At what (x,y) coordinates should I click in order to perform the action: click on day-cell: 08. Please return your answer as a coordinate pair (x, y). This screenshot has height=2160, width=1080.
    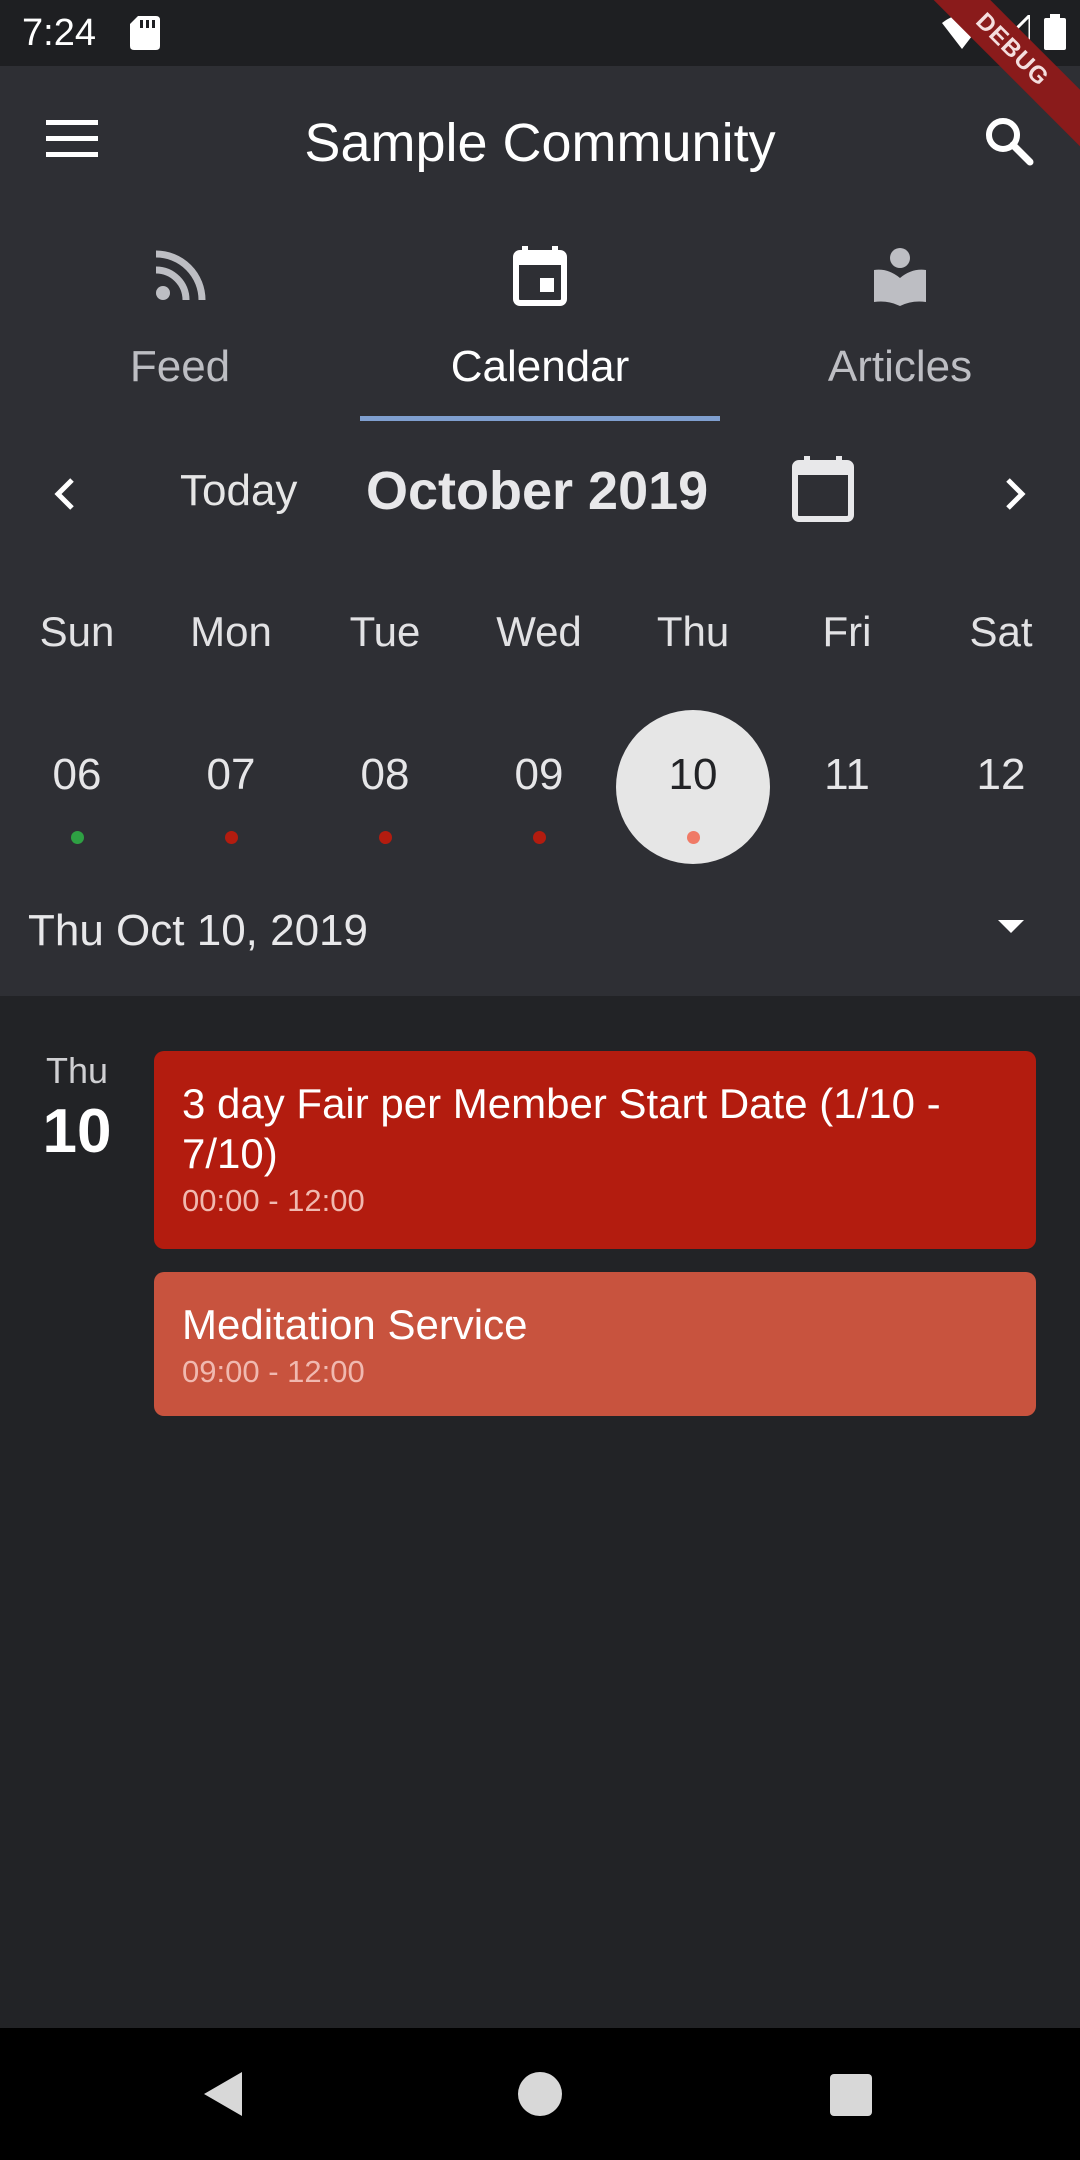
    Looking at the image, I should click on (385, 787).